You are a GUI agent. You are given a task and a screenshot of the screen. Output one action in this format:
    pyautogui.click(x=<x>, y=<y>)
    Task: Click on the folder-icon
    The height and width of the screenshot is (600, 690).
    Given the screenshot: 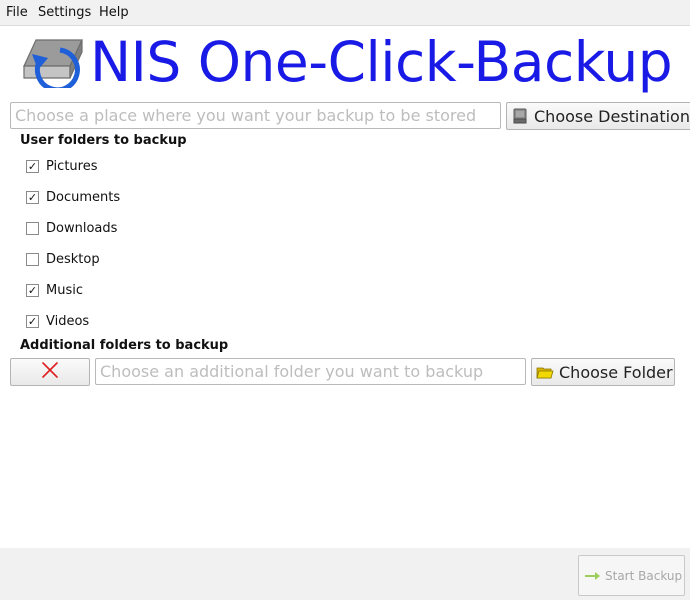 What is the action you would take?
    pyautogui.click(x=545, y=372)
    